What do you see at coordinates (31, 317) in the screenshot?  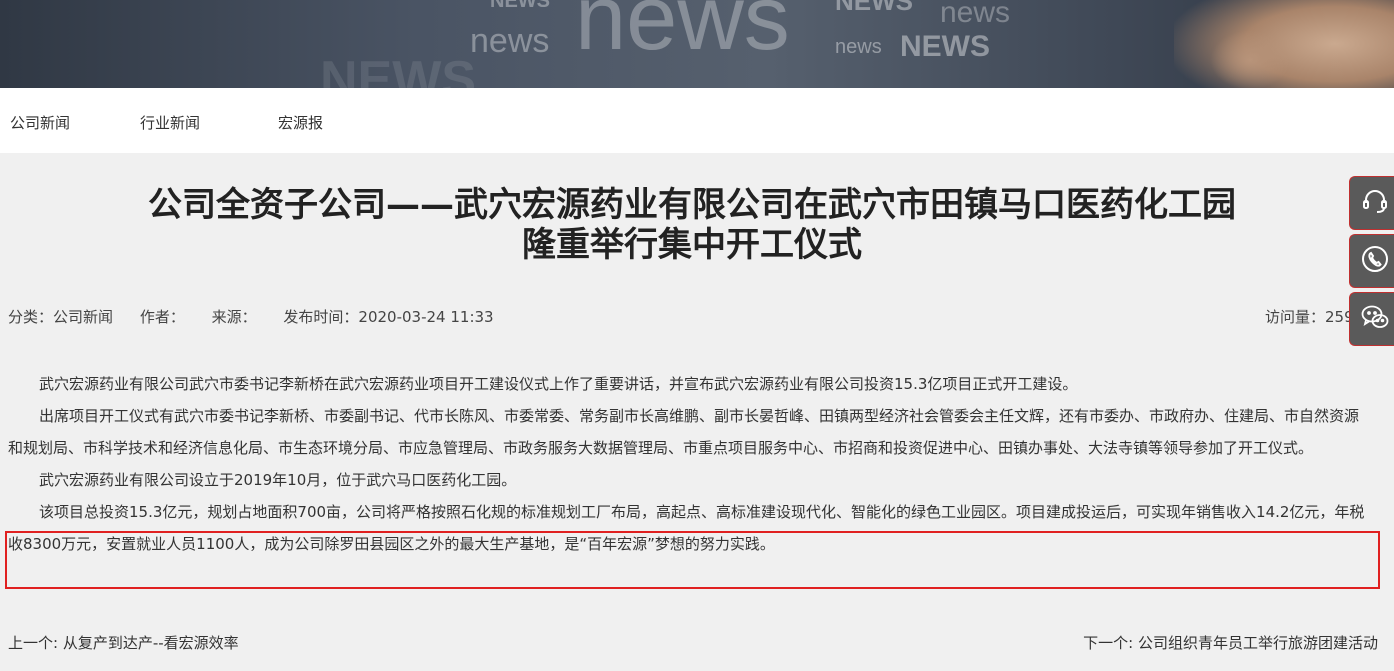 I see `category-label: 分类：` at bounding box center [31, 317].